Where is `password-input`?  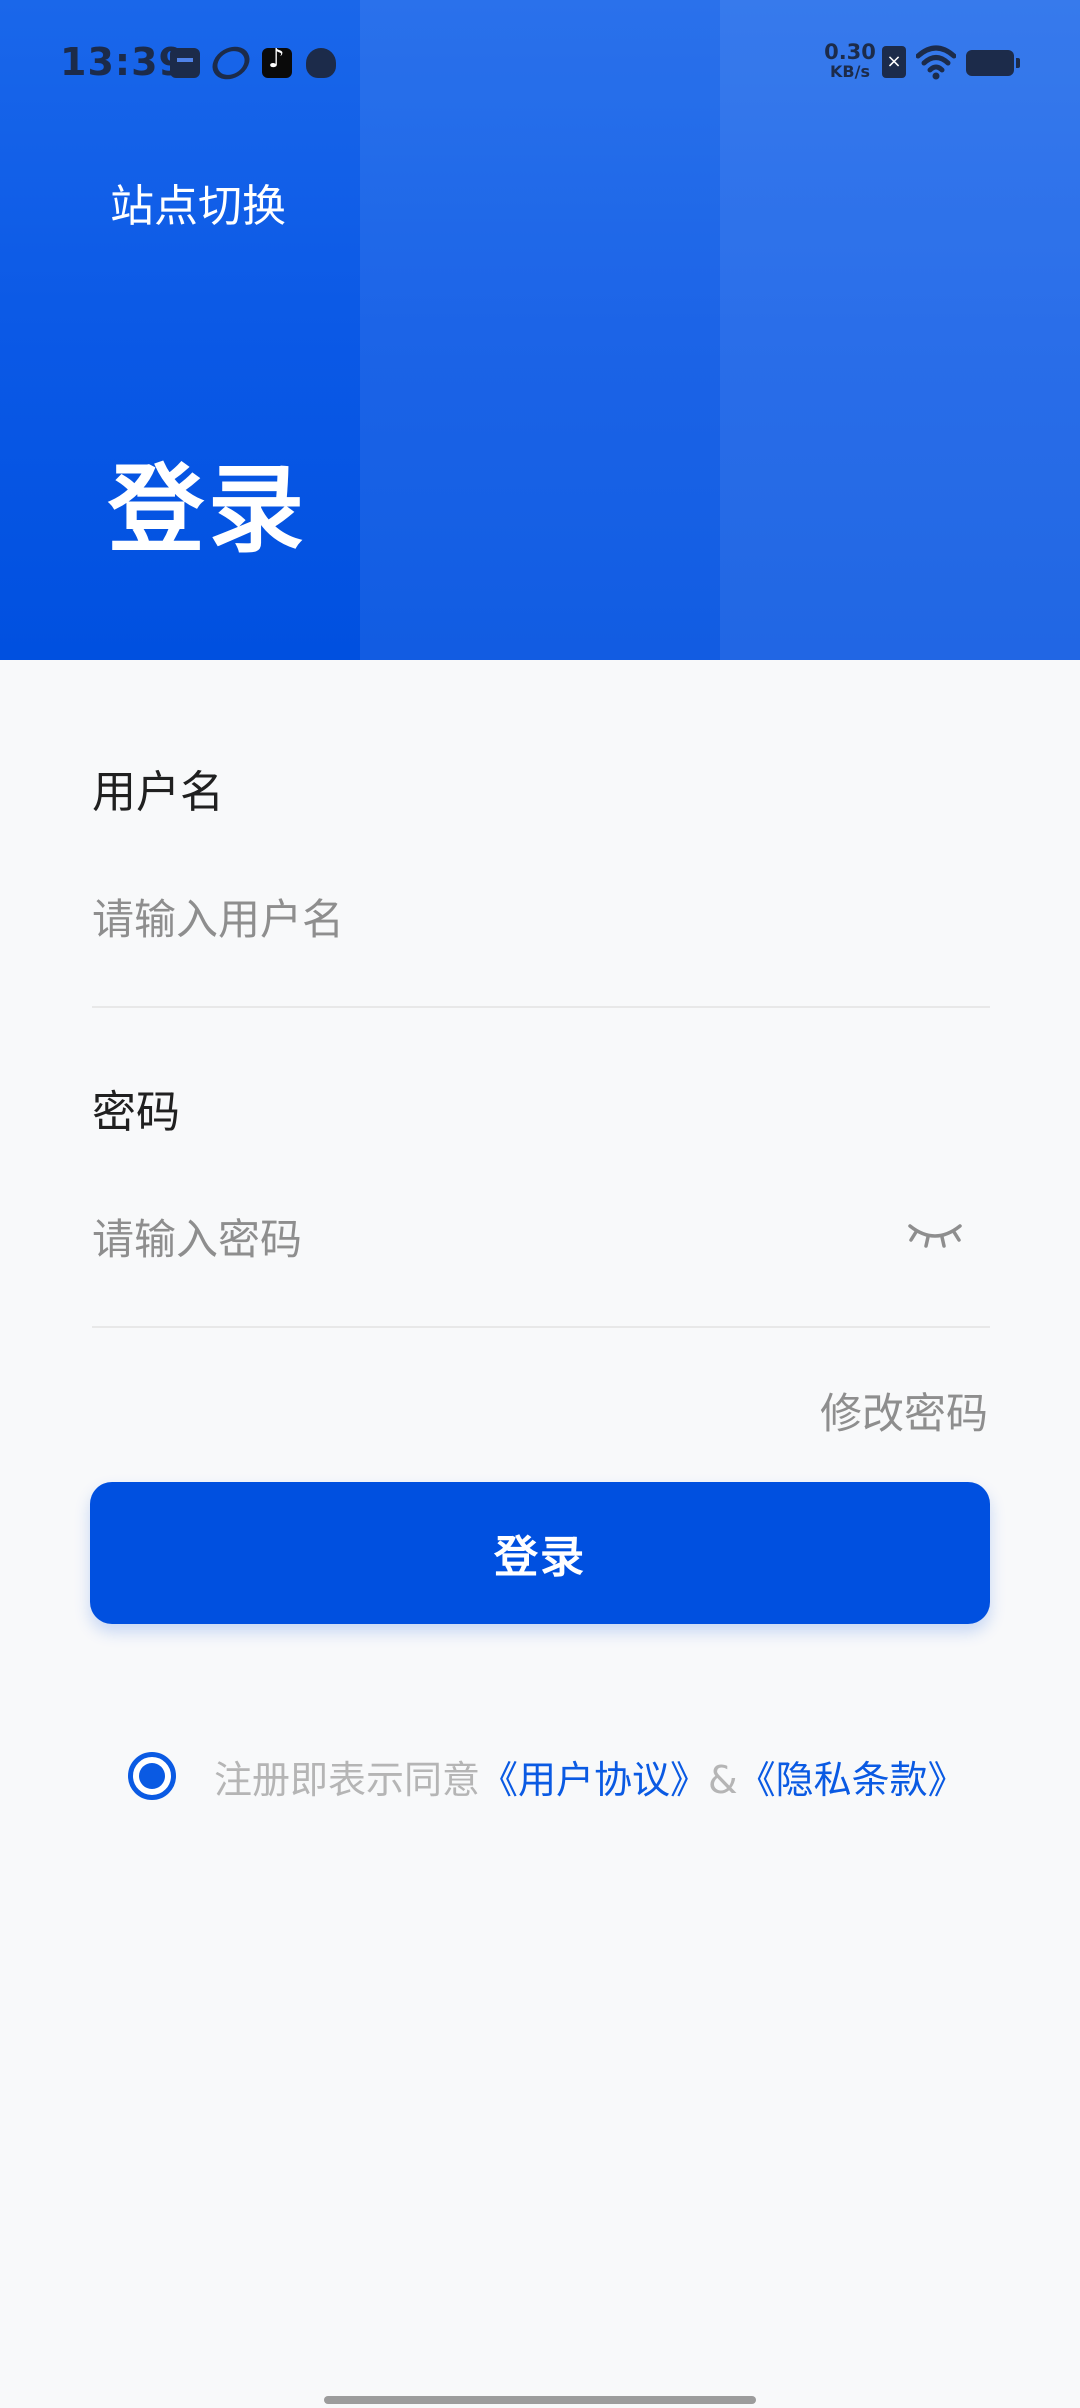 password-input is located at coordinates (492, 1239).